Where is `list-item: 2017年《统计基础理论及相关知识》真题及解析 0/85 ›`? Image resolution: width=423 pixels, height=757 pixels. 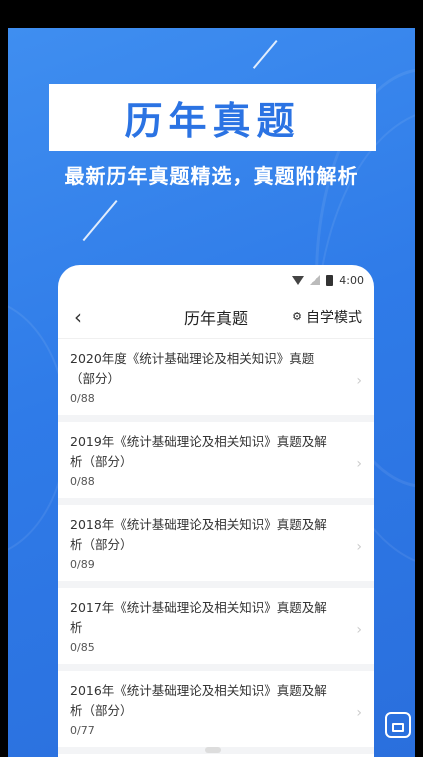
list-item: 2017年《统计基础理论及相关知识》真题及解析 0/85 › is located at coordinates (216, 629).